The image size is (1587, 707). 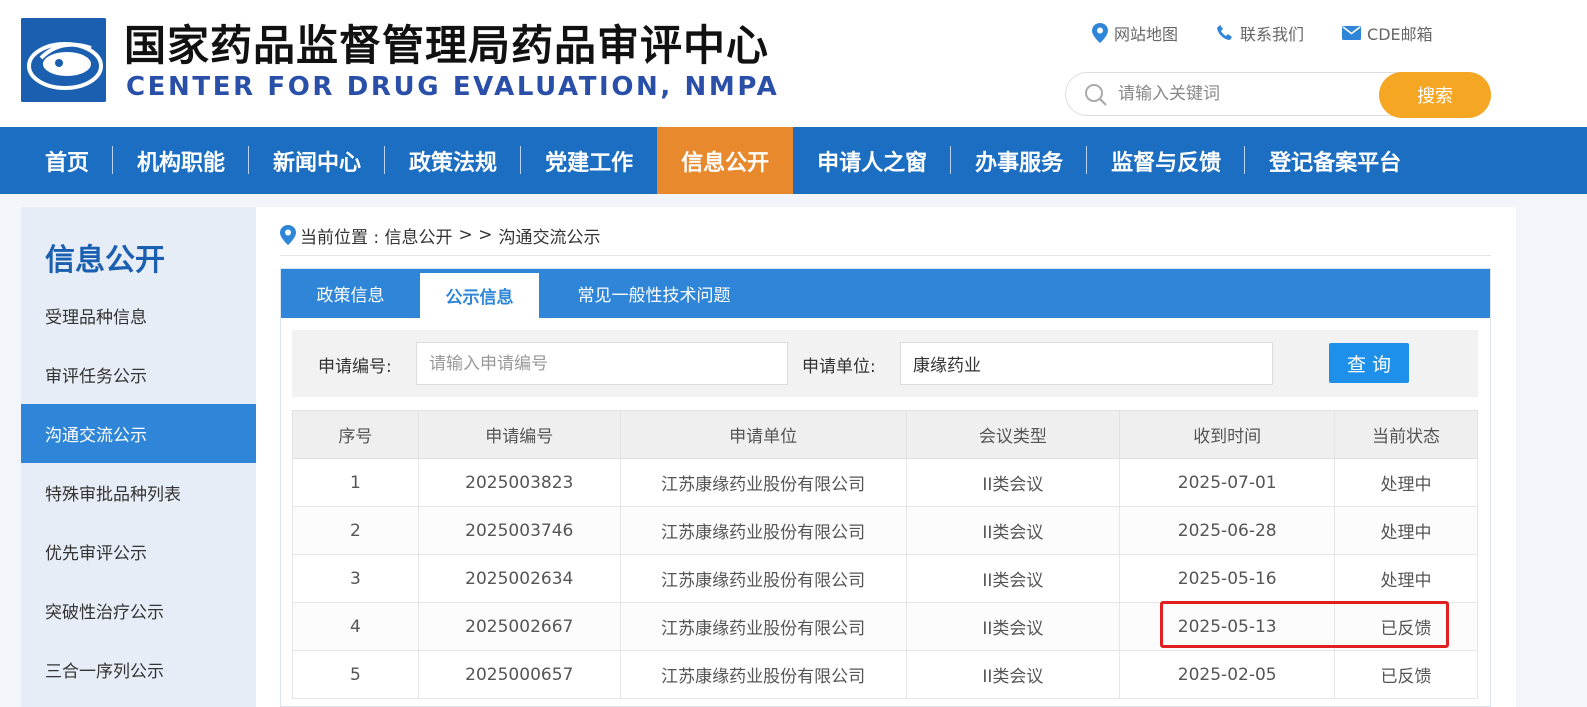 I want to click on app-no-input, so click(x=602, y=363).